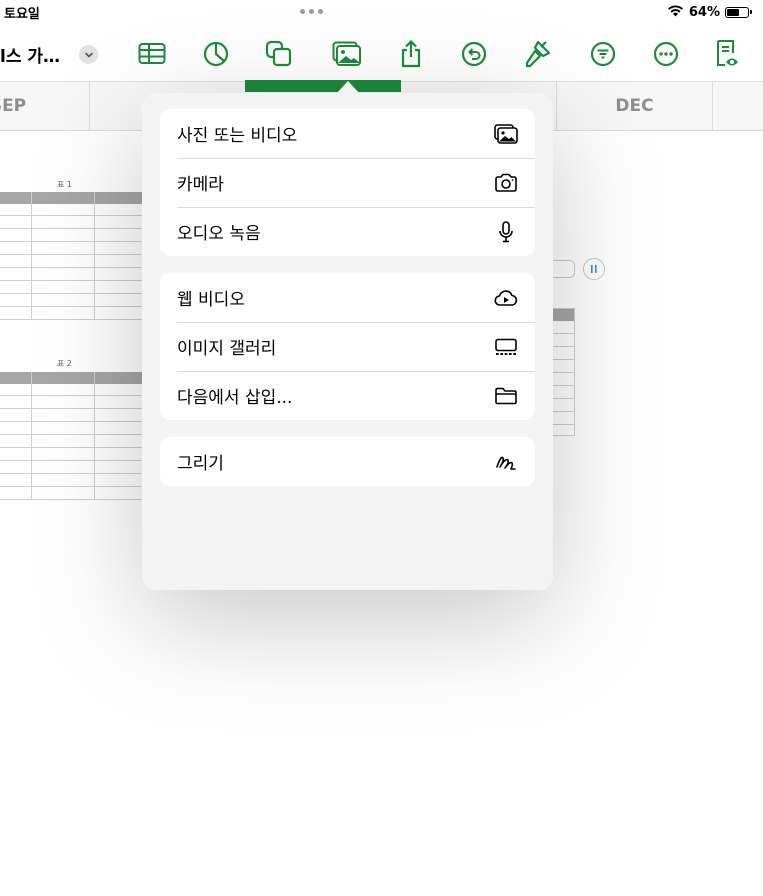 This screenshot has height=896, width=763. I want to click on pause-icon, so click(594, 269).